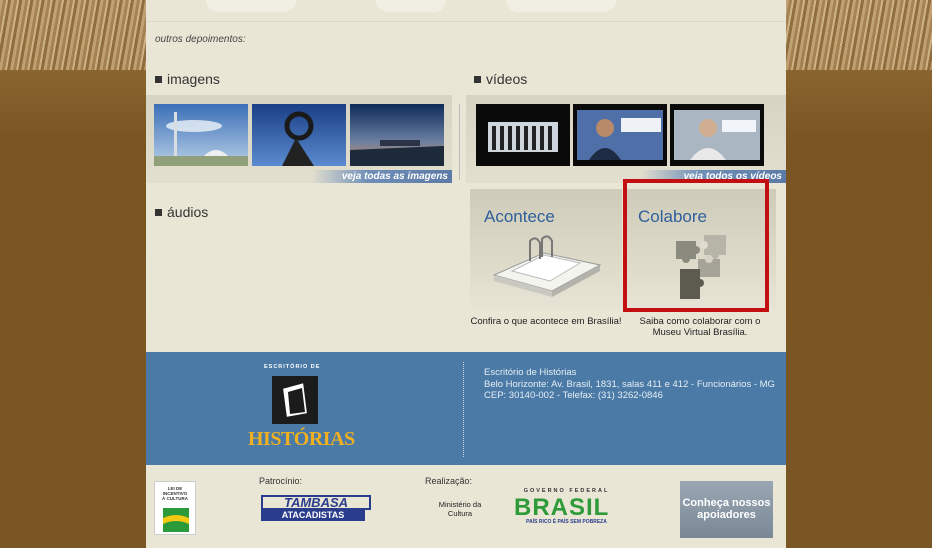  What do you see at coordinates (176, 520) in the screenshot?
I see `brazil-flag-icon` at bounding box center [176, 520].